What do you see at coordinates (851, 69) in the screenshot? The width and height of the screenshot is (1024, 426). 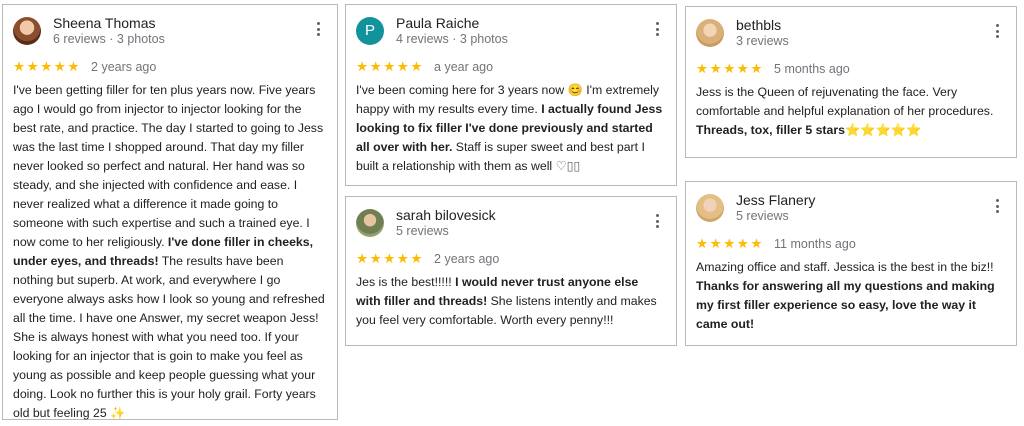 I see `rating-row: ★★★★★ 5 months ago` at bounding box center [851, 69].